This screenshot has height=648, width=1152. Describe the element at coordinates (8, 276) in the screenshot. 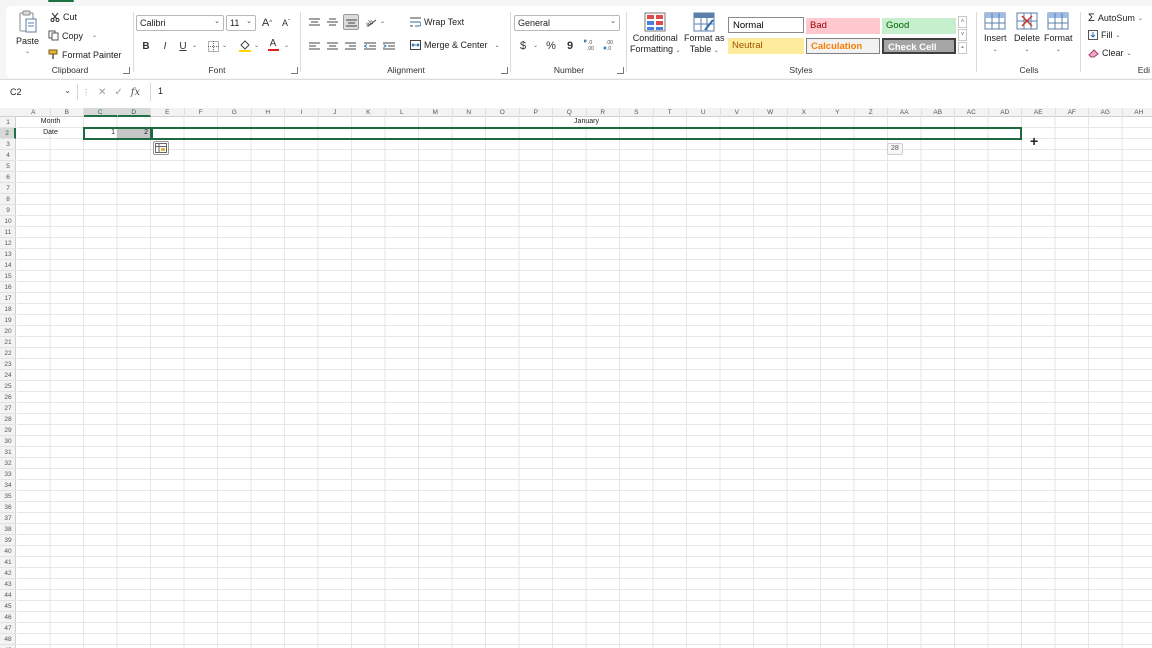

I see `row-header-15: 15` at that location.